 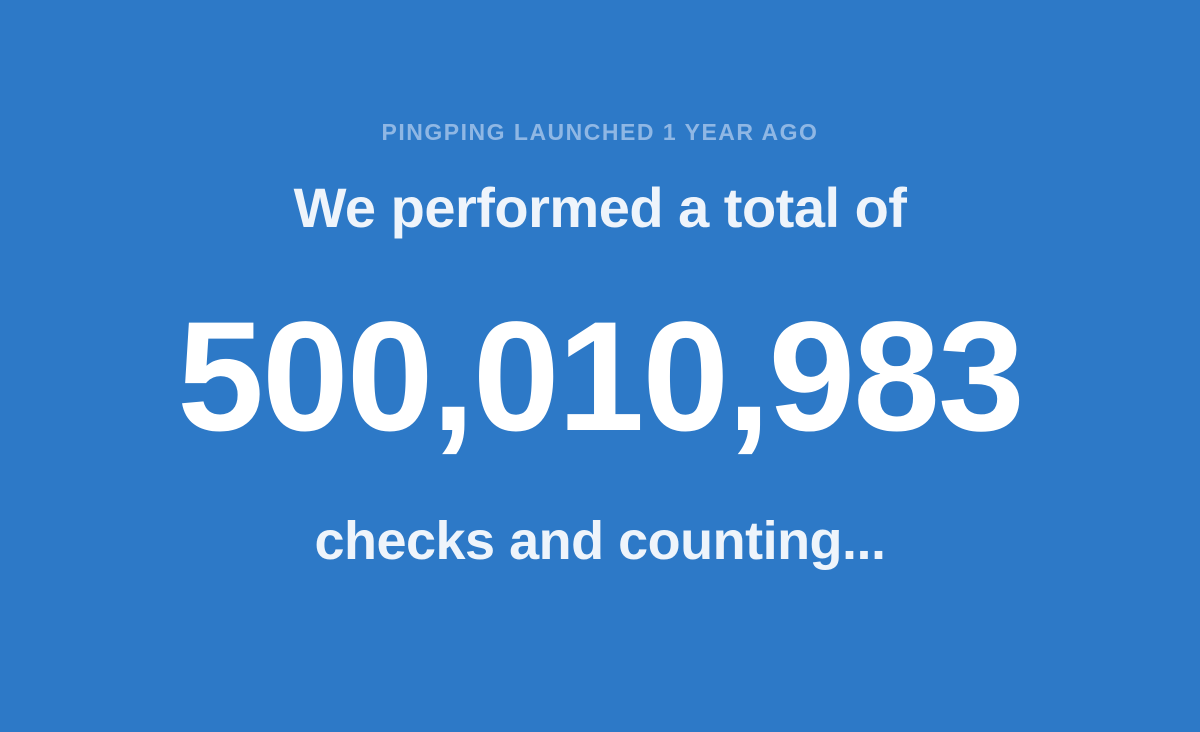 I want to click on headline: We performed a total of, so click(x=600, y=207).